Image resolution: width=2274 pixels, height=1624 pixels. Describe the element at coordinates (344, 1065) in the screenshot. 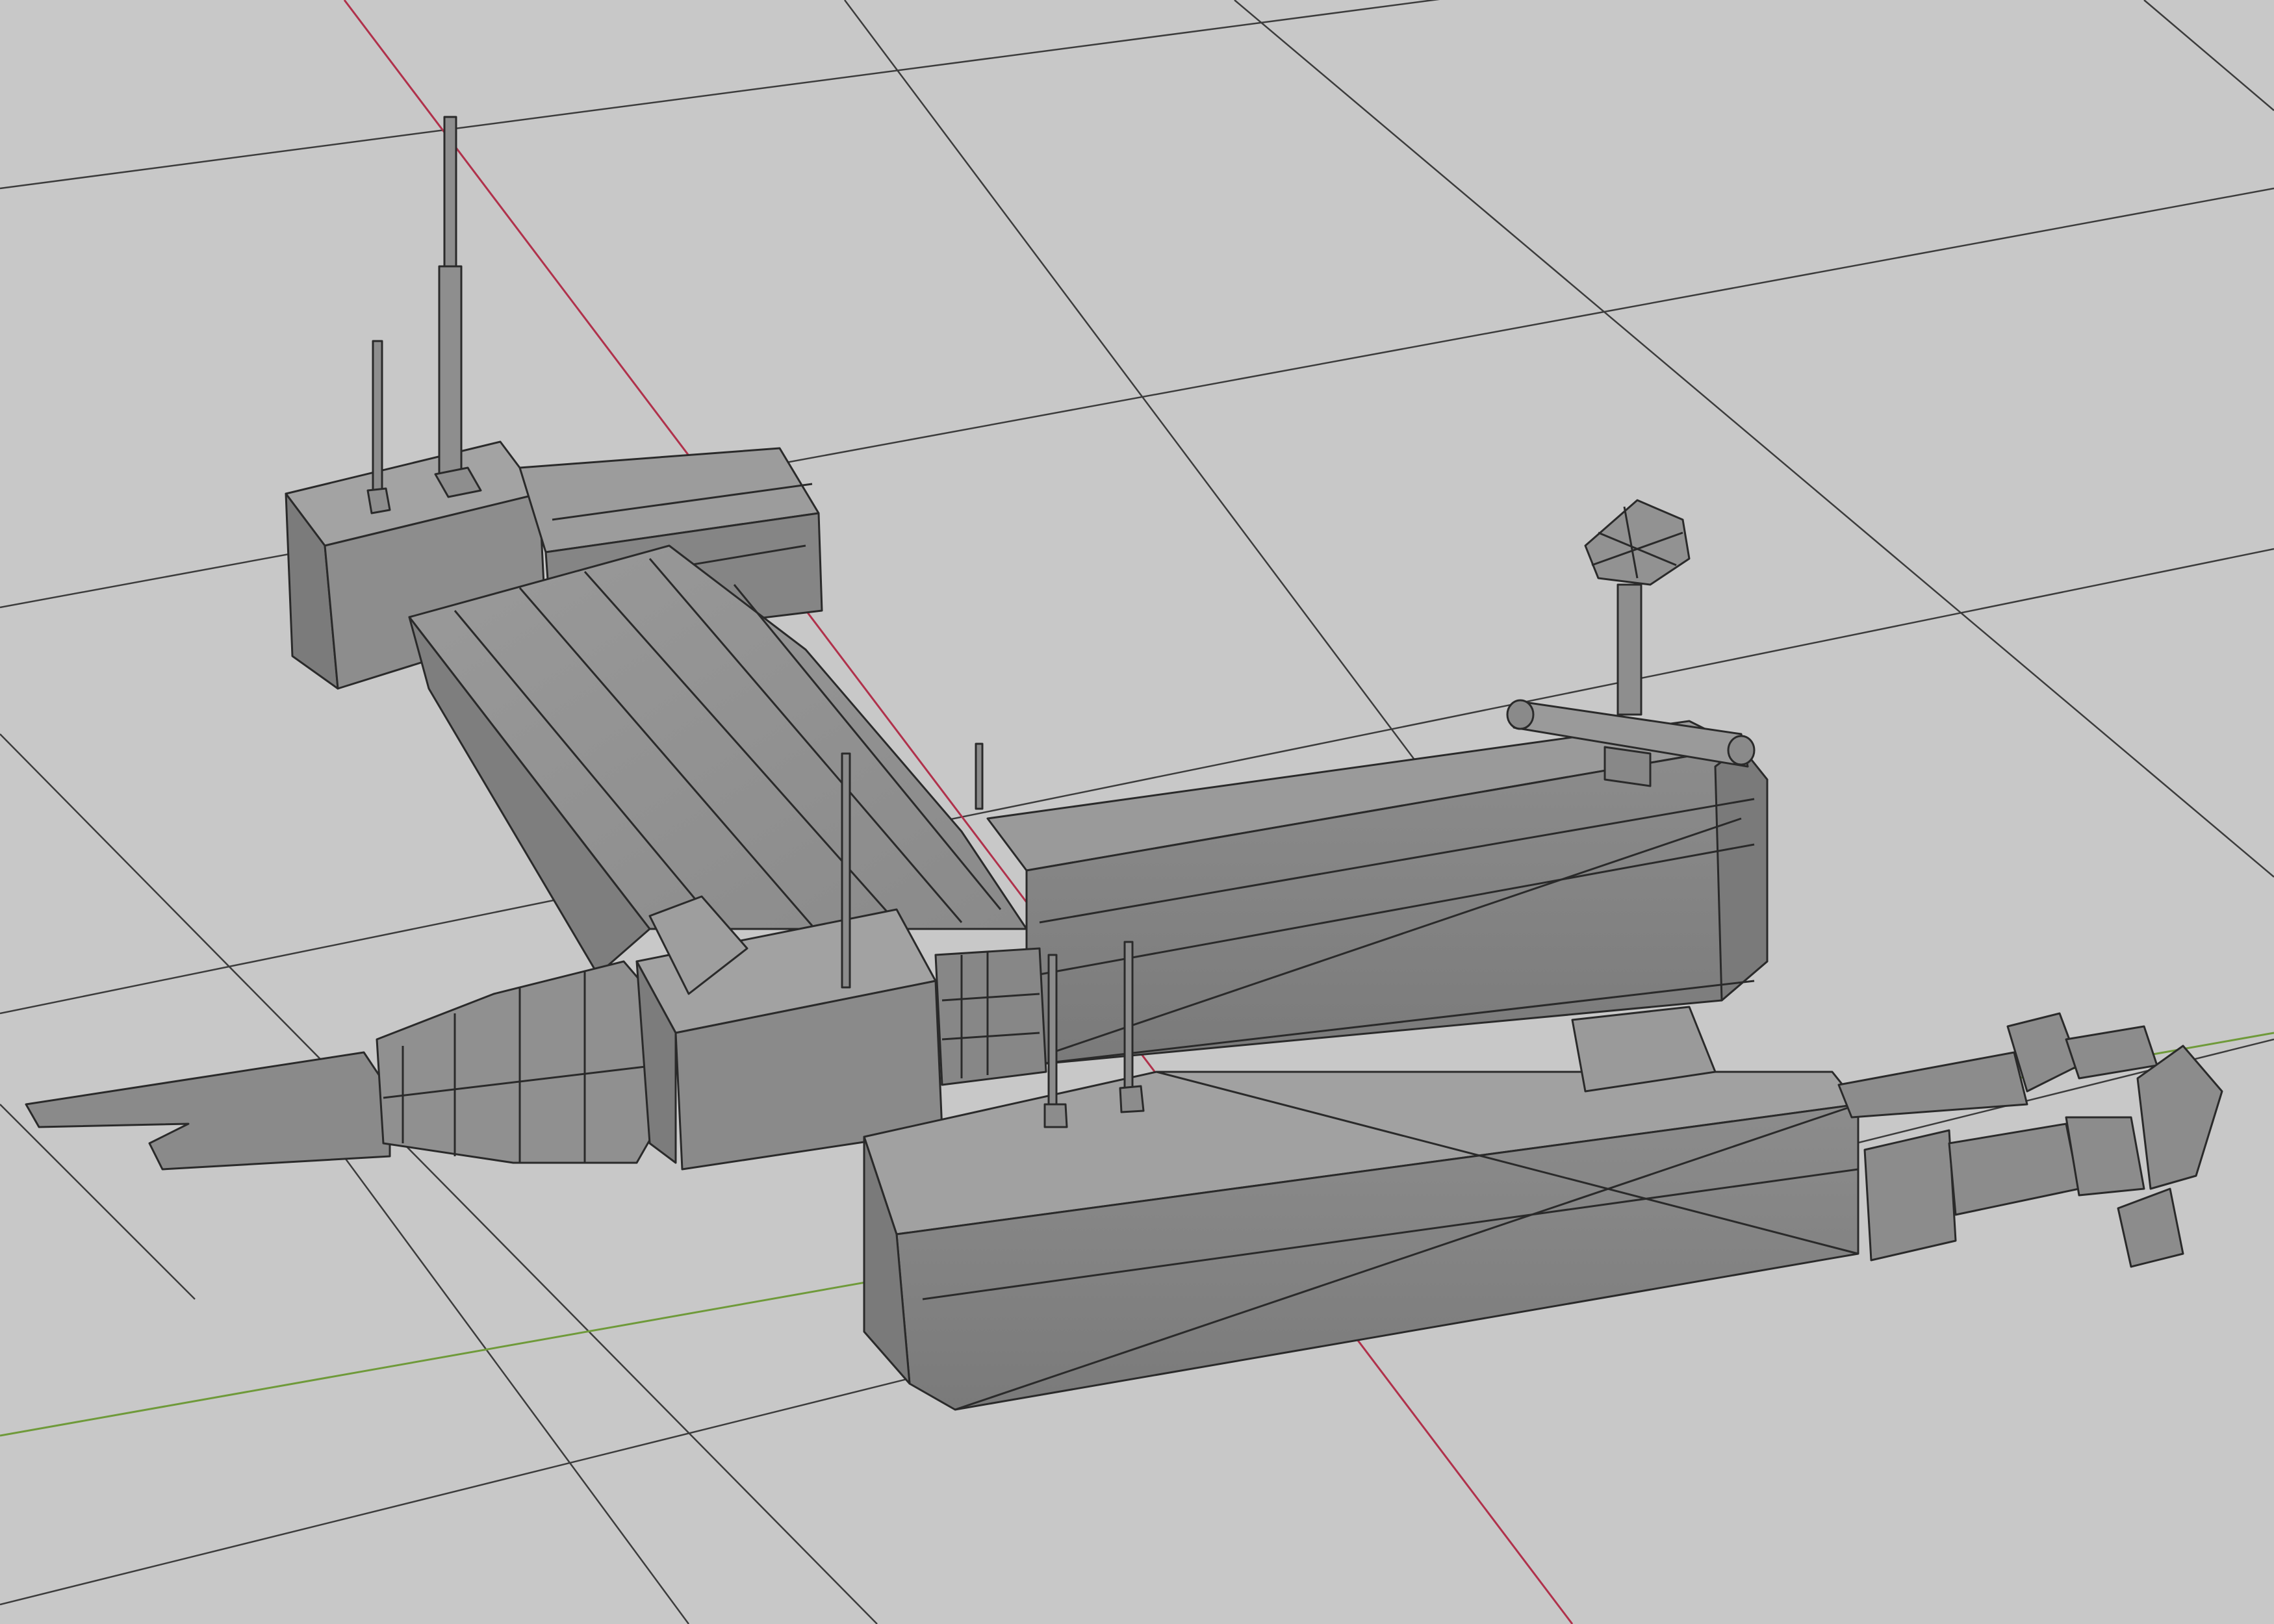

I see `engine-nozzle` at that location.